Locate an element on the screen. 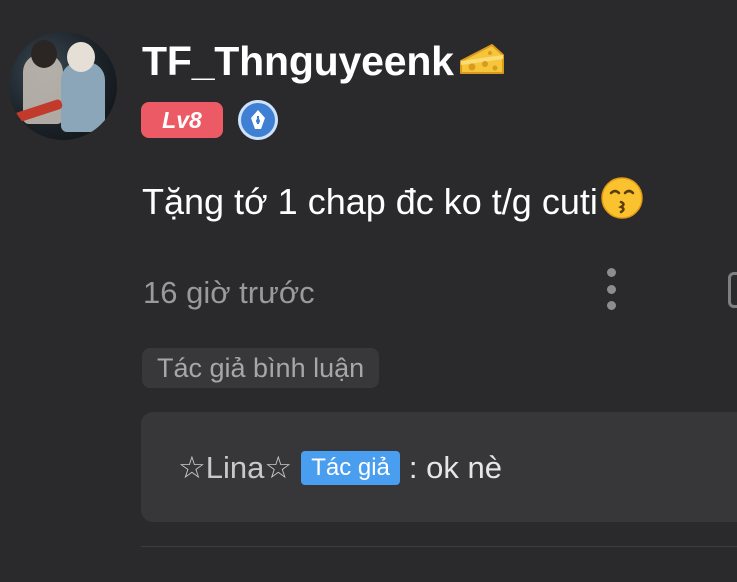 This screenshot has height=582, width=737. comment-body: Tặng tớ 1 chap đc ko t/g cuti is located at coordinates (370, 201).